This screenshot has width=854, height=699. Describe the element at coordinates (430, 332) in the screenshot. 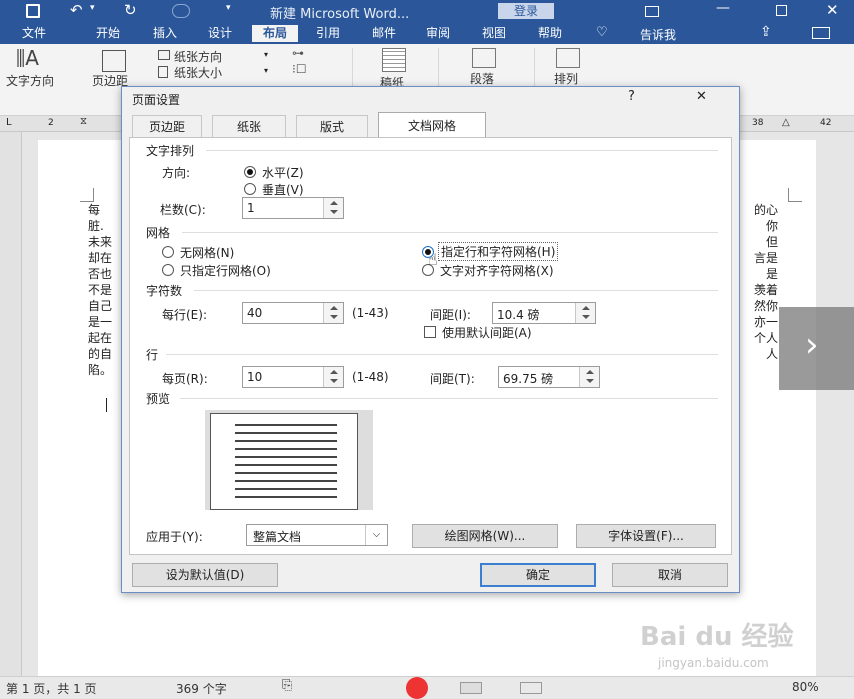

I see `default-pitch-checkbox` at that location.